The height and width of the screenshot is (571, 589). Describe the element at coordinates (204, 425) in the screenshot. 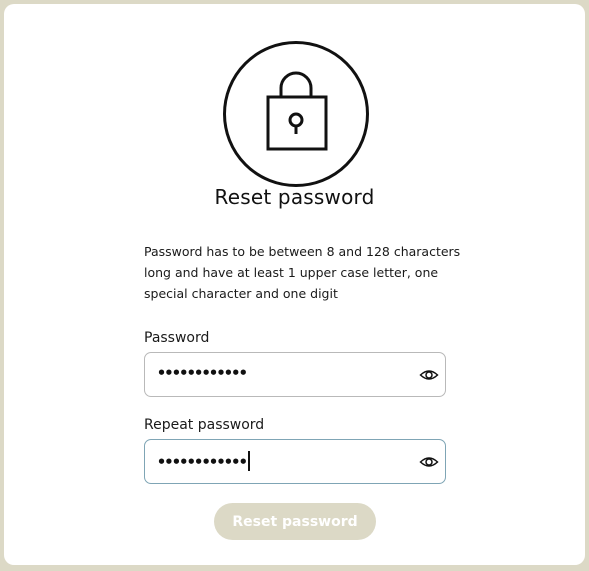

I see `repeat-password-label: Repeat password` at that location.